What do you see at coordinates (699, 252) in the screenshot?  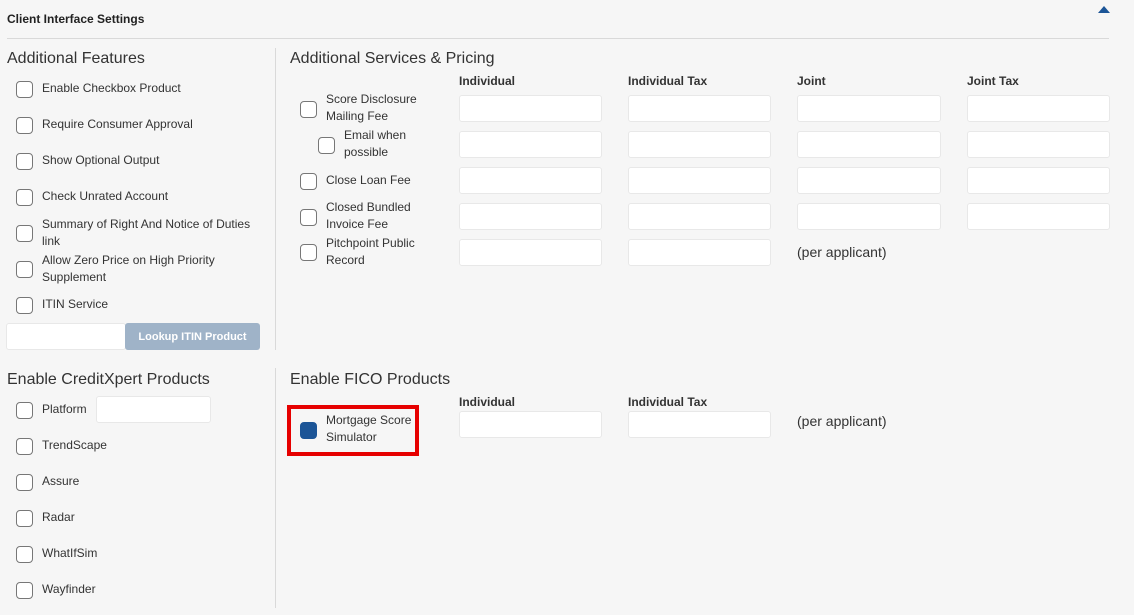 I see `pitchpoint-individual-tax-input` at bounding box center [699, 252].